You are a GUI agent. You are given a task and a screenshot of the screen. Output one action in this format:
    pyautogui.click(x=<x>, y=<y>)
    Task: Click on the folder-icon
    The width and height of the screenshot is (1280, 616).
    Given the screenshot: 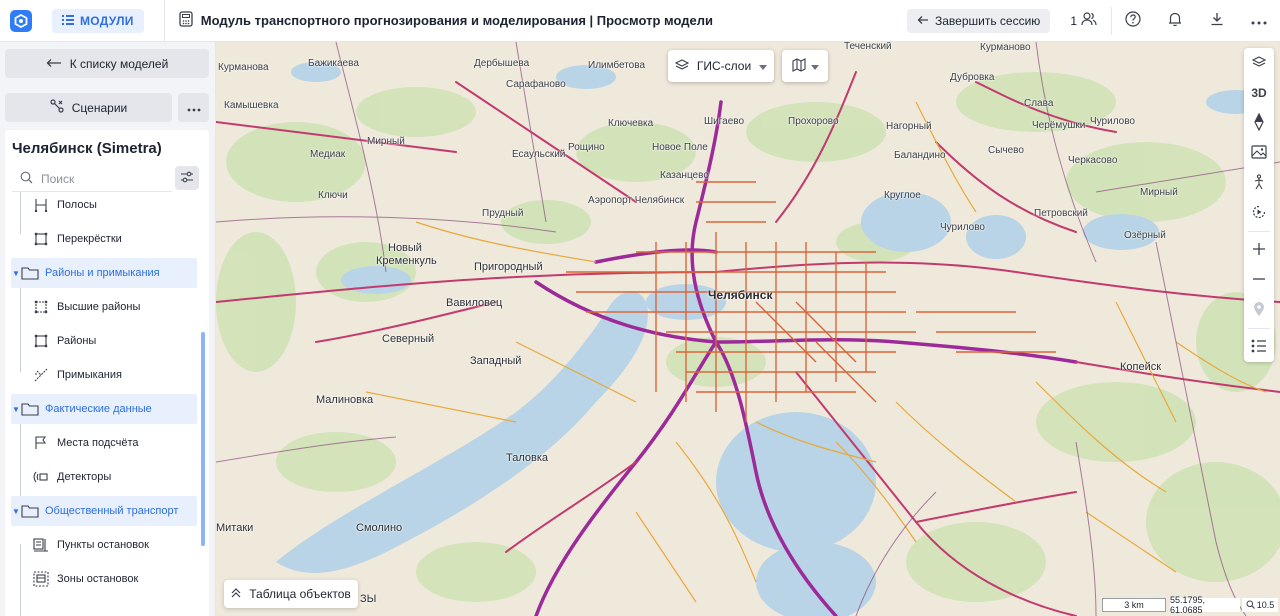 What is the action you would take?
    pyautogui.click(x=30, y=511)
    